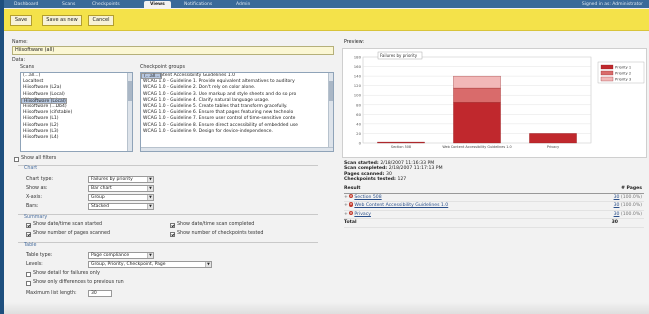 The height and width of the screenshot is (314, 649). I want to click on legend-label: Priority 2, so click(623, 74).